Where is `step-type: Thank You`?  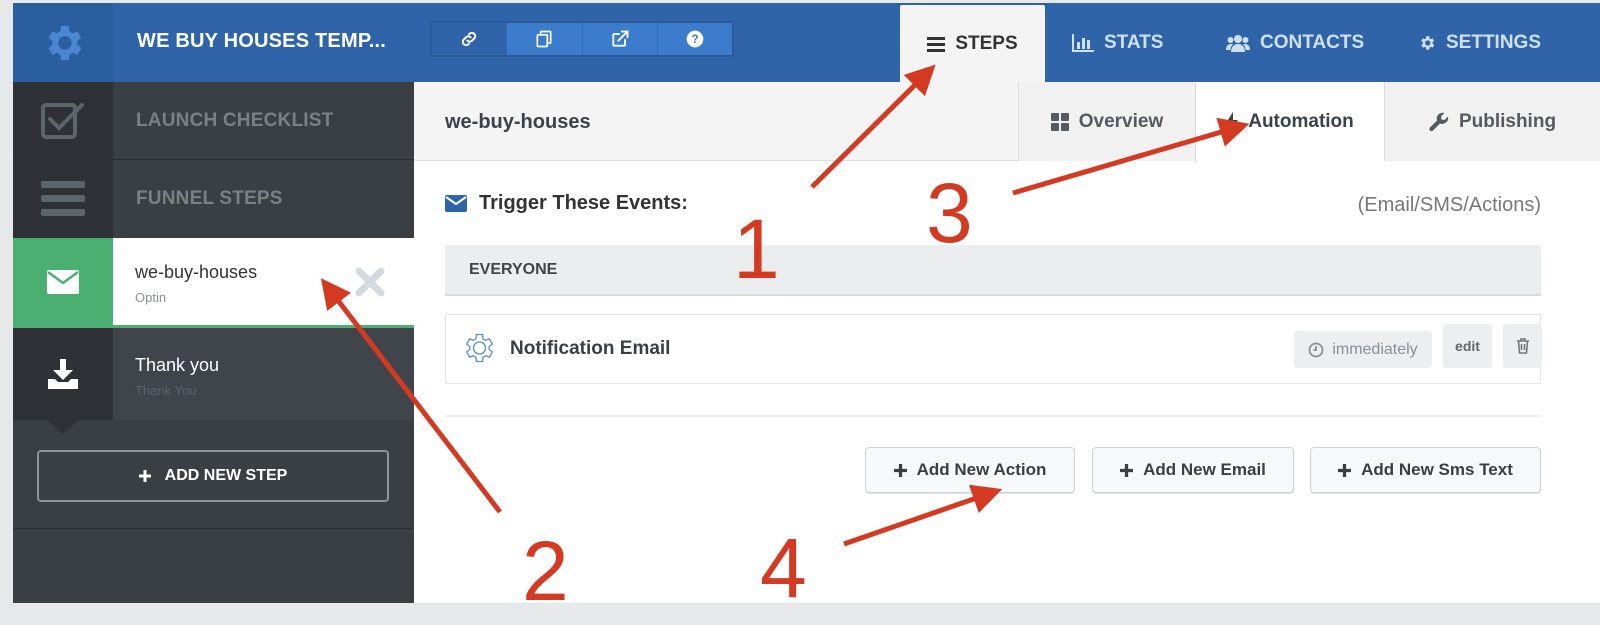 step-type: Thank You is located at coordinates (166, 390).